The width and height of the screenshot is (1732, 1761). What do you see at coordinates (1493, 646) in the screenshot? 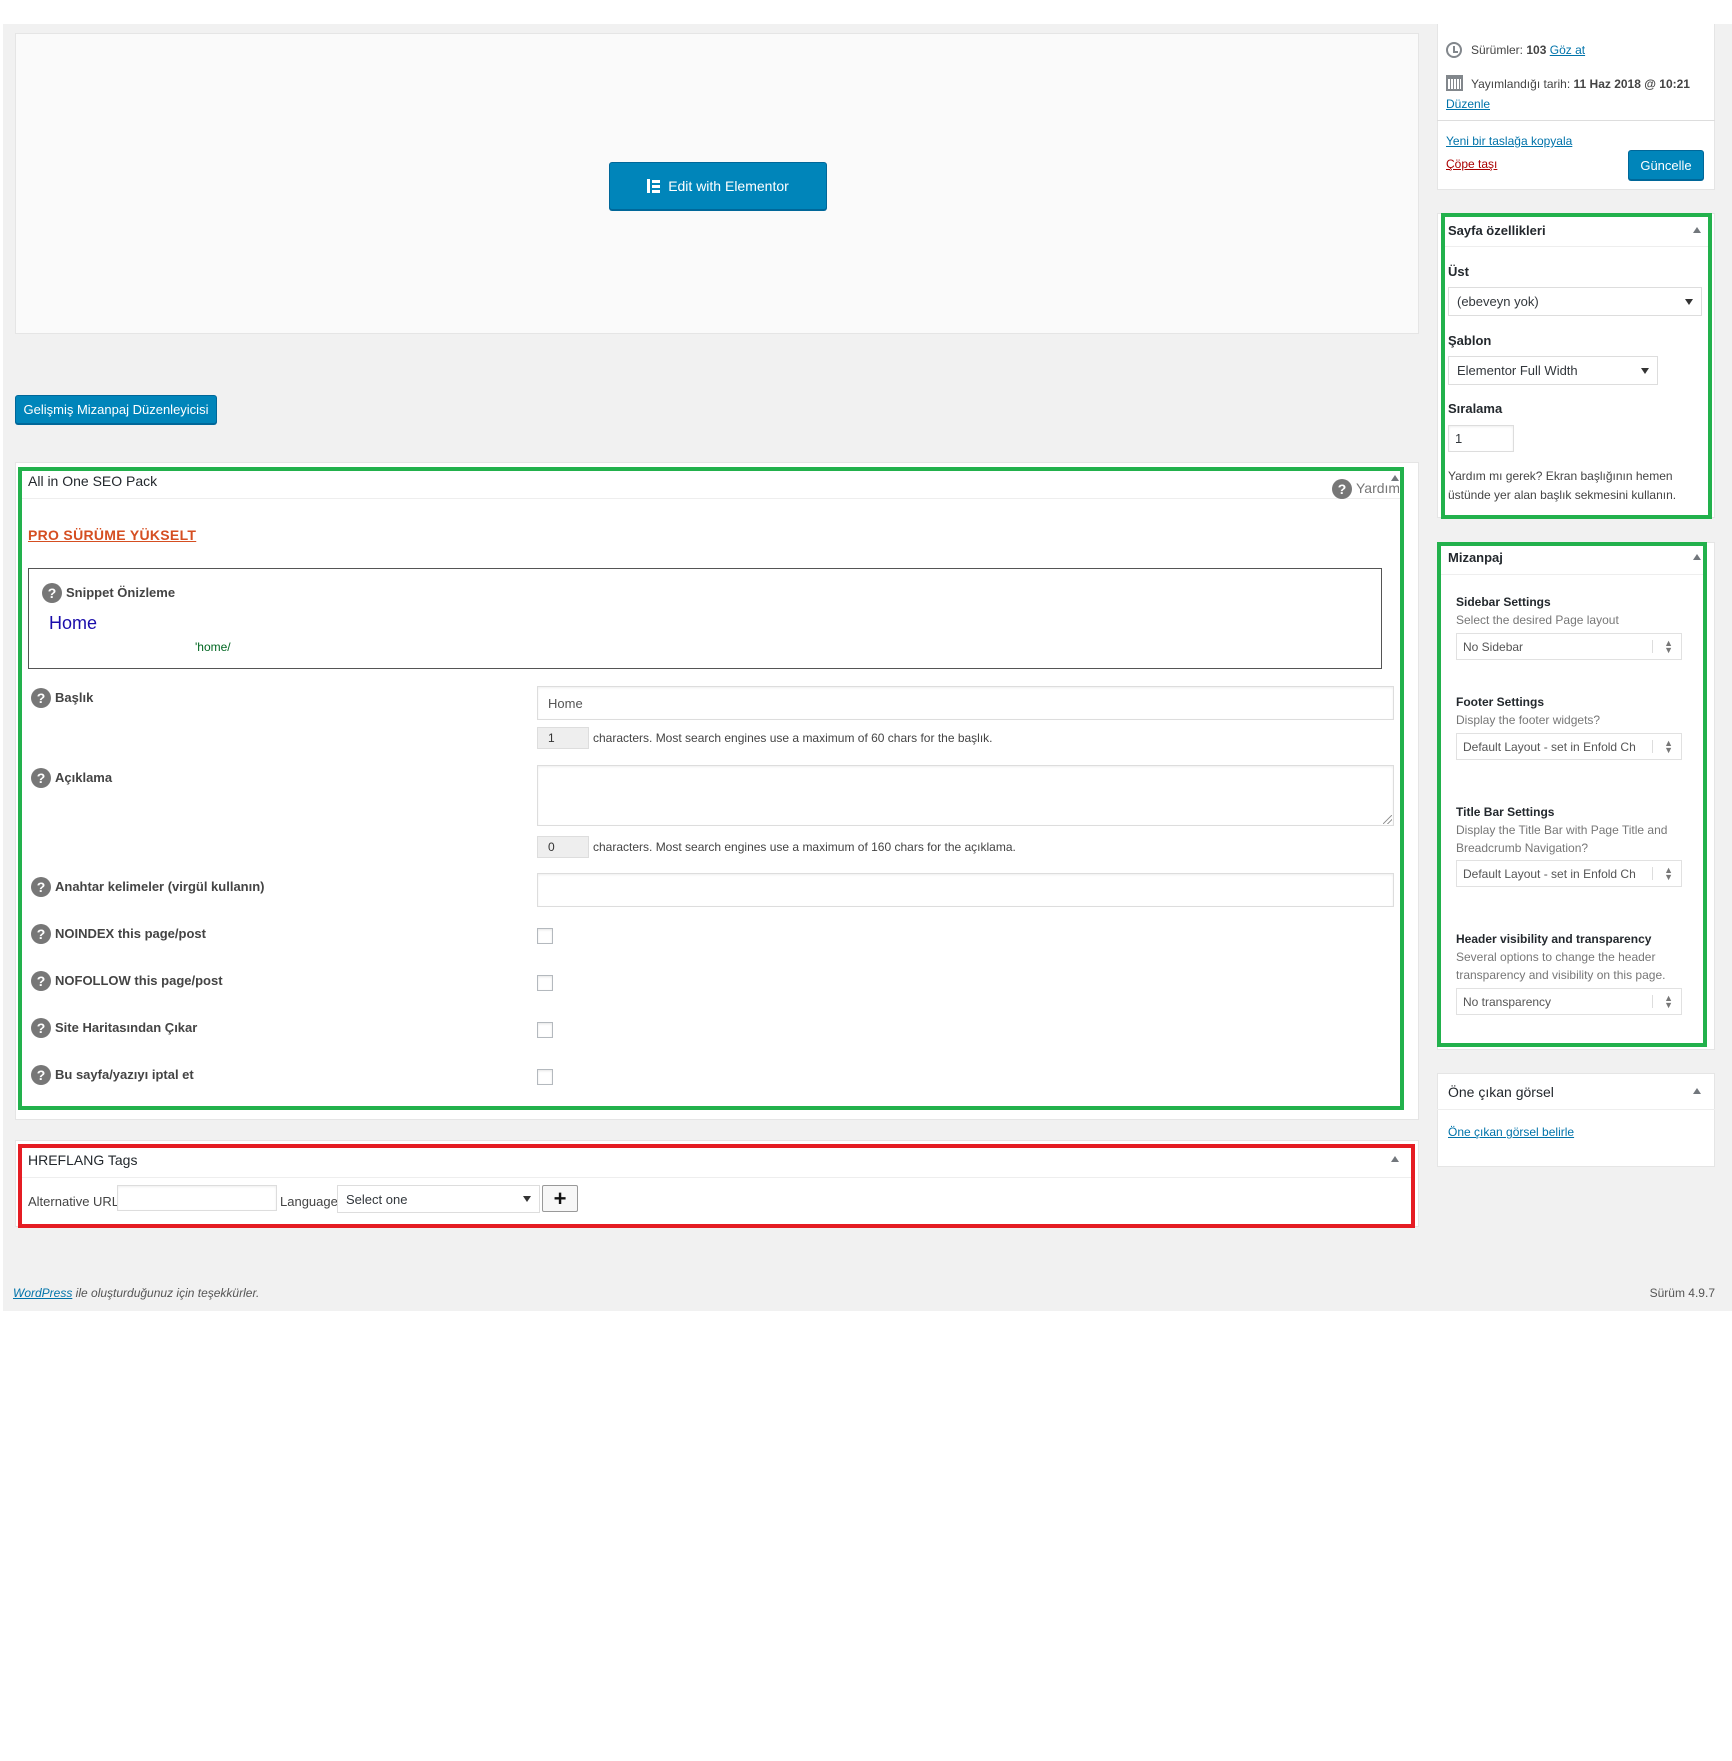
I see `sidebar-settings-value: No Sidebar` at bounding box center [1493, 646].